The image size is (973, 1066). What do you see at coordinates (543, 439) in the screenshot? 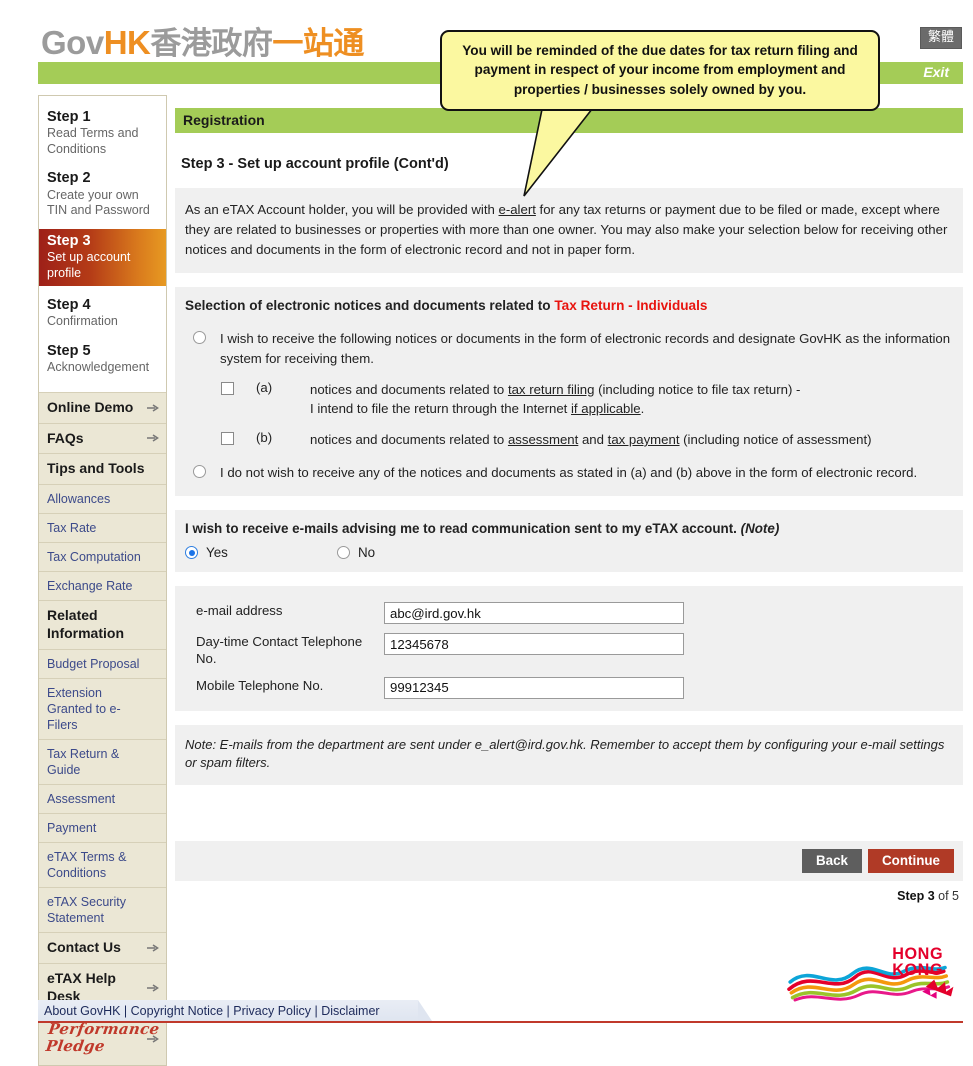
I see `assessment-link: assessment` at bounding box center [543, 439].